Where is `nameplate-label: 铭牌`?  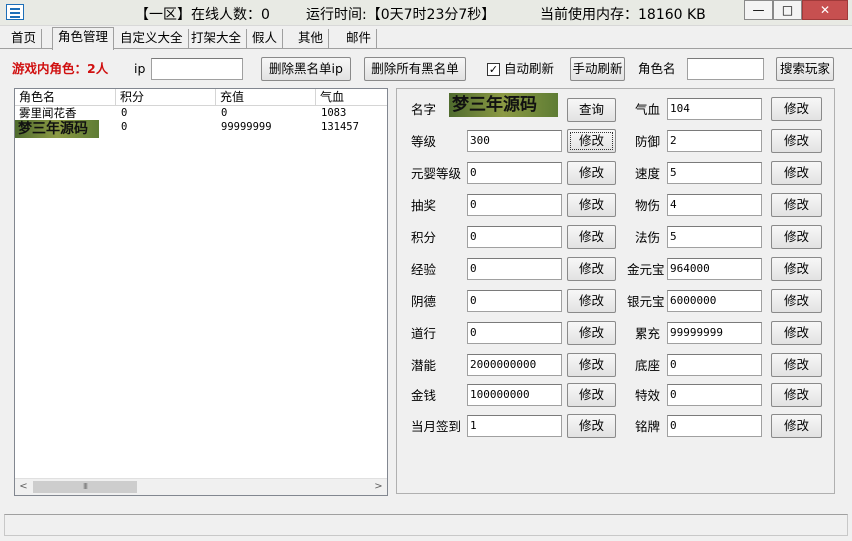
nameplate-label: 铭牌 is located at coordinates (648, 426).